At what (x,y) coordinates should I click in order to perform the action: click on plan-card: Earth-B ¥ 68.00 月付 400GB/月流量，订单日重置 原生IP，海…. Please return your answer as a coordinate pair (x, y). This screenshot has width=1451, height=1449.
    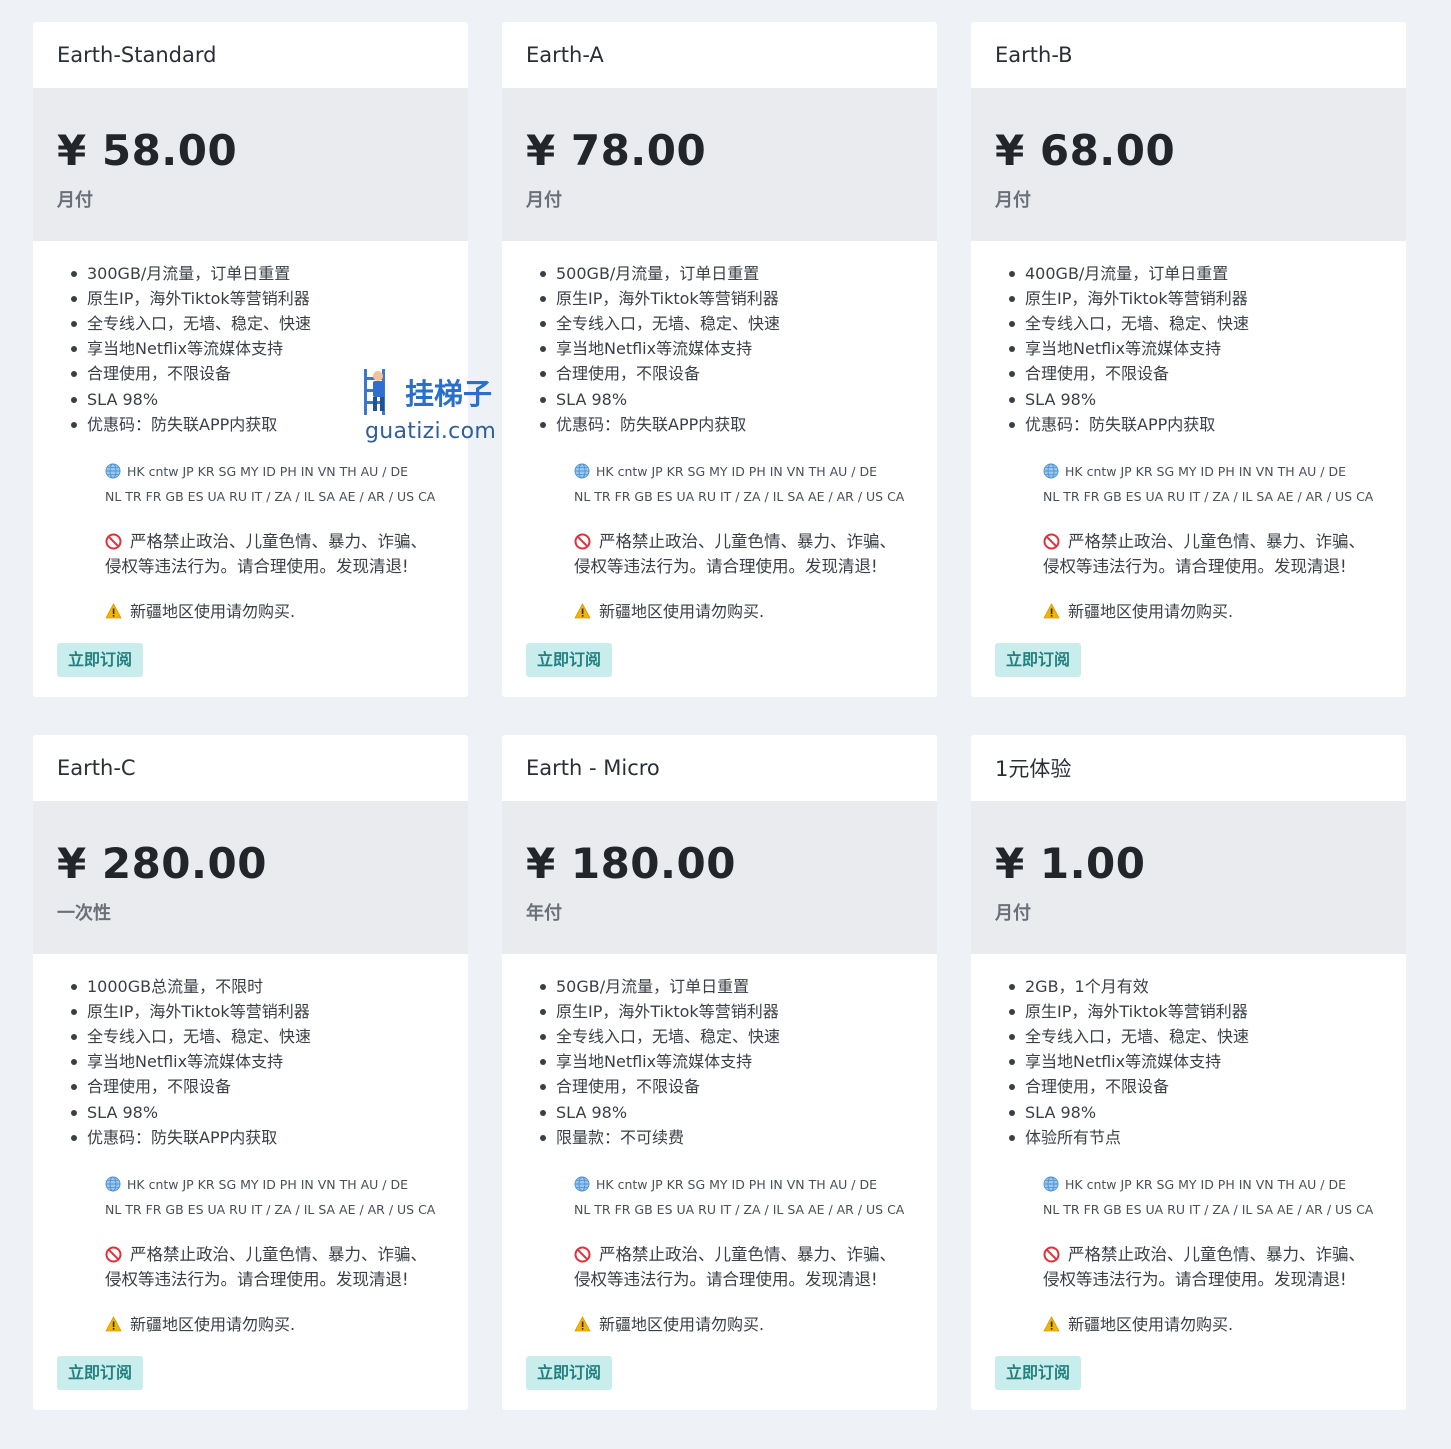
    Looking at the image, I should click on (1188, 359).